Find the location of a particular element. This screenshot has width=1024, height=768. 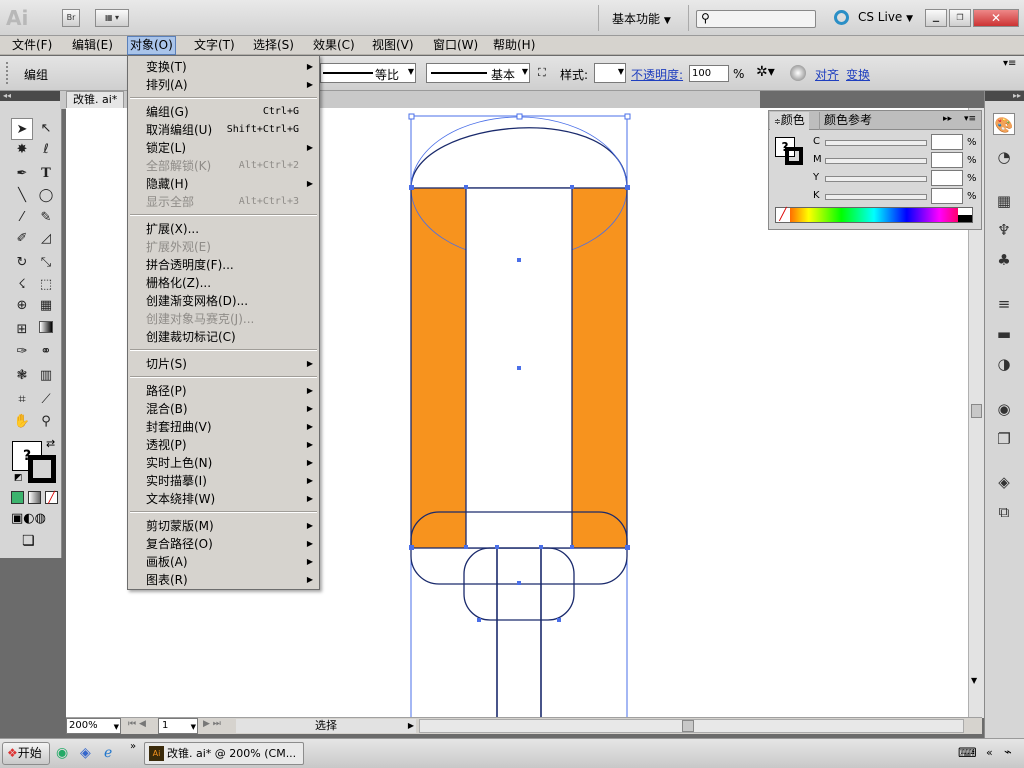

blob-brush-icon: ✐ is located at coordinates (22, 239).